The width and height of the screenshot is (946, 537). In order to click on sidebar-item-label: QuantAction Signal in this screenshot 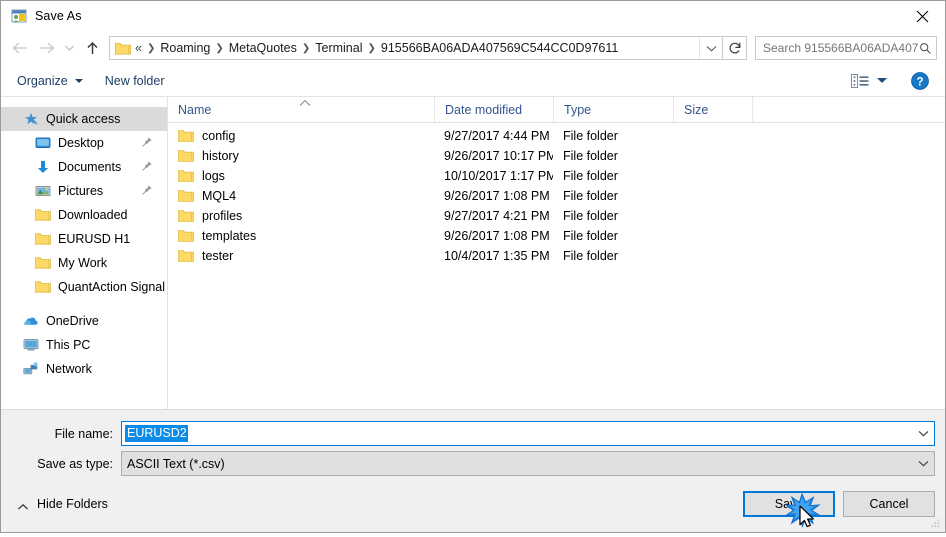, I will do `click(112, 287)`.